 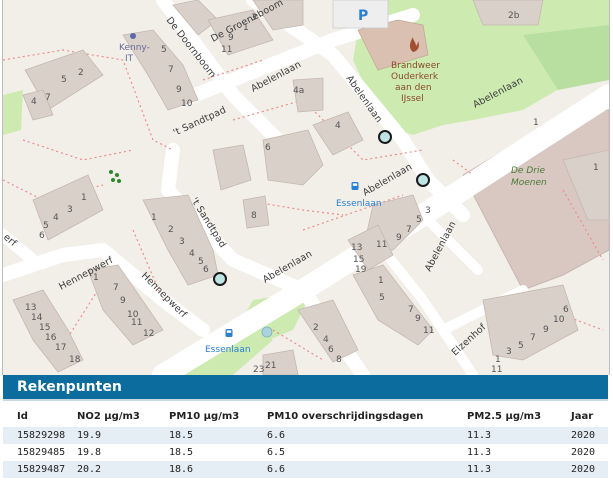 What do you see at coordinates (363, 16) in the screenshot?
I see `parking-icon: P` at bounding box center [363, 16].